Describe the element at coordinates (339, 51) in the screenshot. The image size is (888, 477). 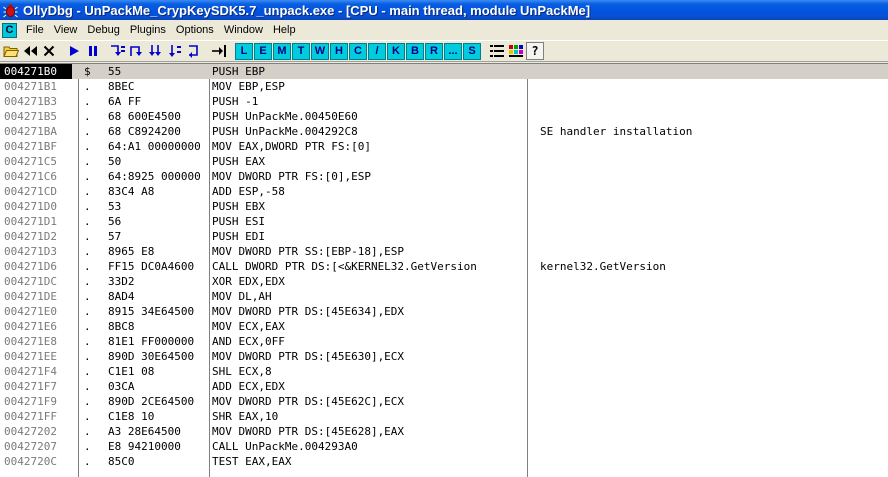
I see `handles-button: H` at that location.